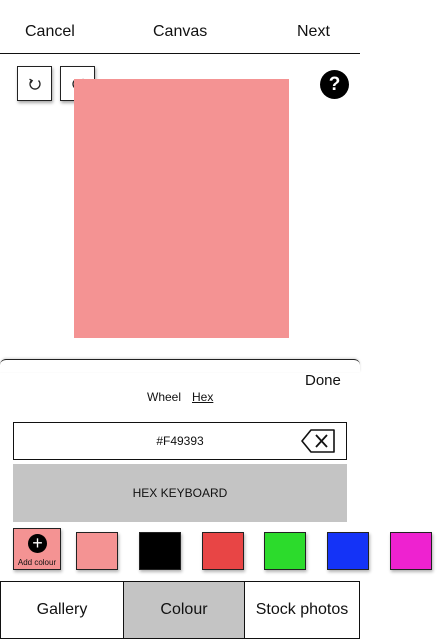 This screenshot has height=640, width=437. Describe the element at coordinates (180, 365) in the screenshot. I see `picker-sheet-edge` at that location.